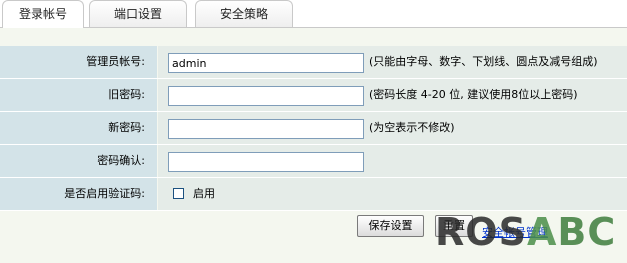  Describe the element at coordinates (78, 161) in the screenshot. I see `confirm-password-label: 密码确认:` at that location.